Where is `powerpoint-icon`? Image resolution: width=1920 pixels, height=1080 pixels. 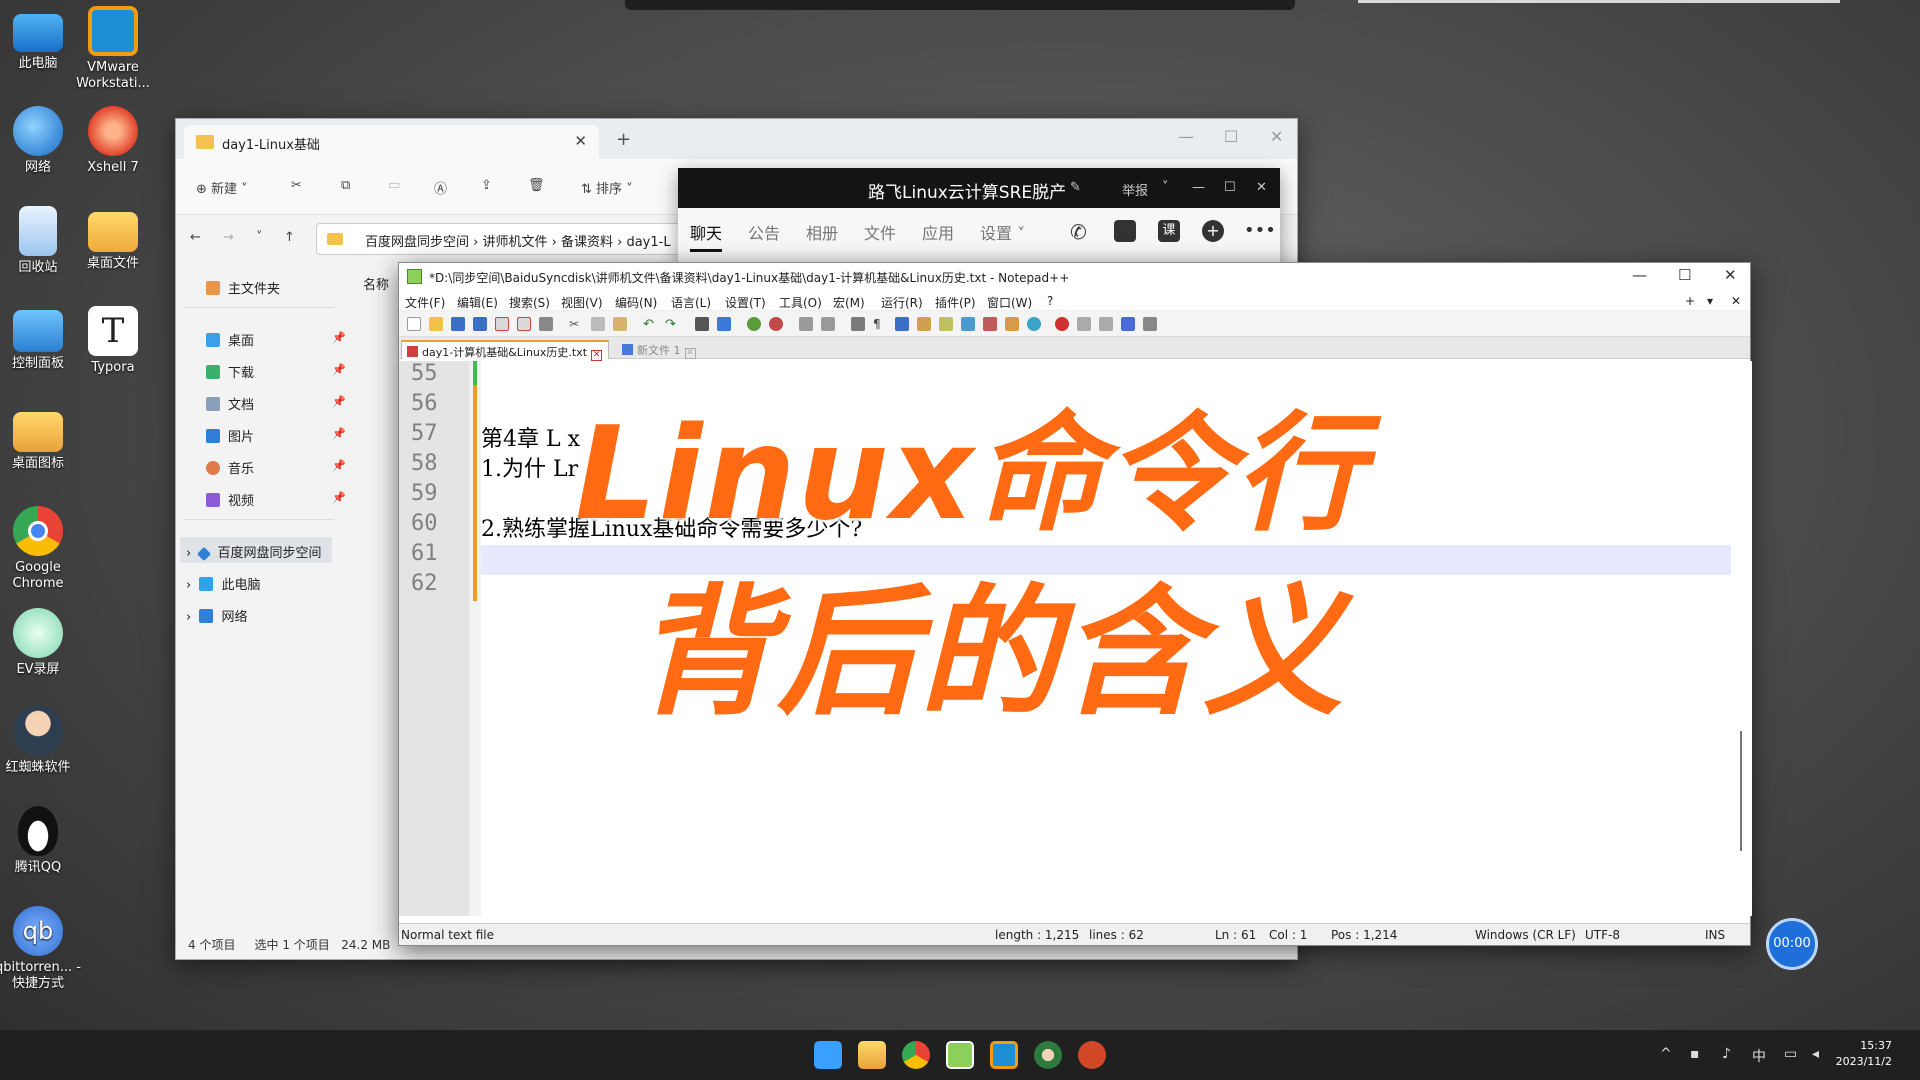 powerpoint-icon is located at coordinates (1092, 1055).